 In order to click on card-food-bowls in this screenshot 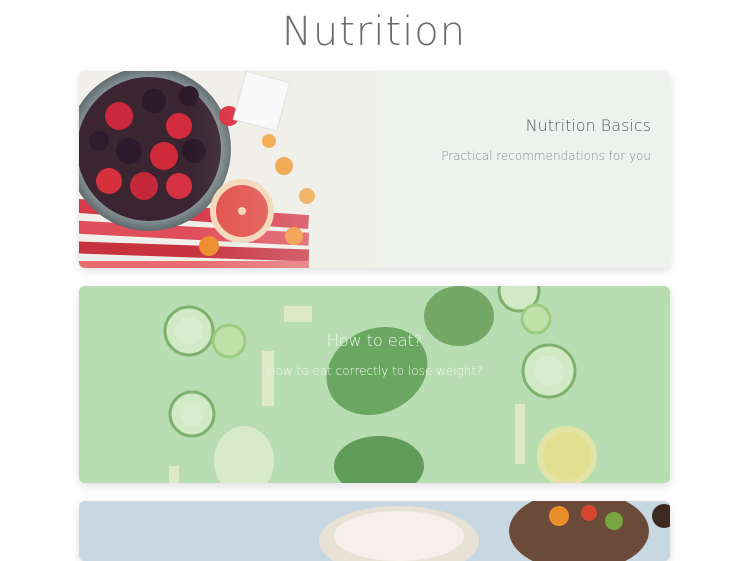, I will do `click(374, 531)`.